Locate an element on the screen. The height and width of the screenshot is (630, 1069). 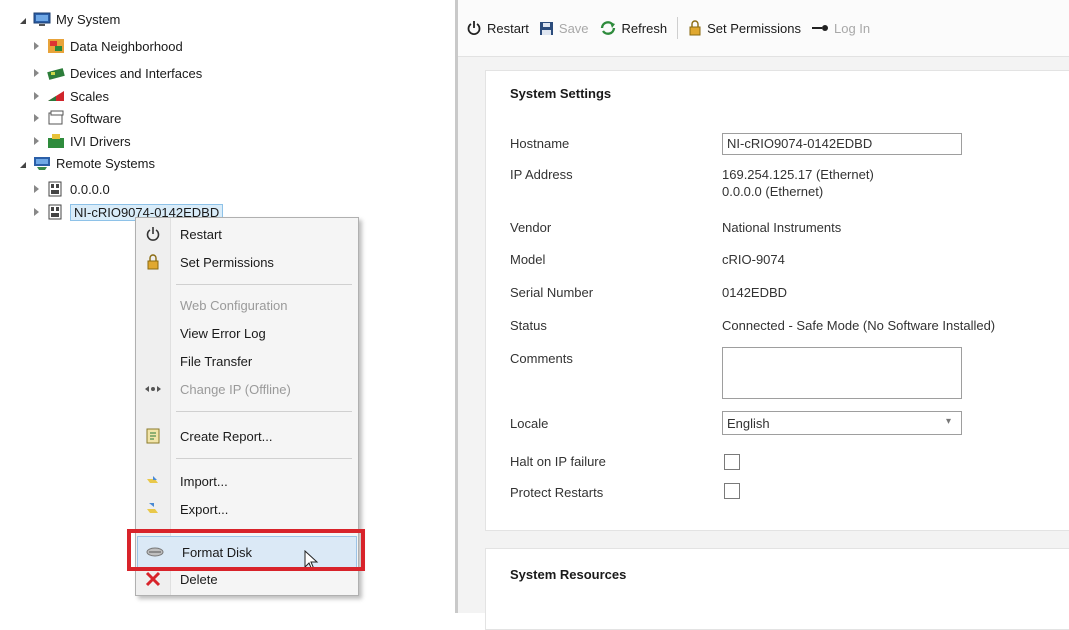
toolbar-set-permissions-button: Set Permissions is located at coordinates (744, 28).